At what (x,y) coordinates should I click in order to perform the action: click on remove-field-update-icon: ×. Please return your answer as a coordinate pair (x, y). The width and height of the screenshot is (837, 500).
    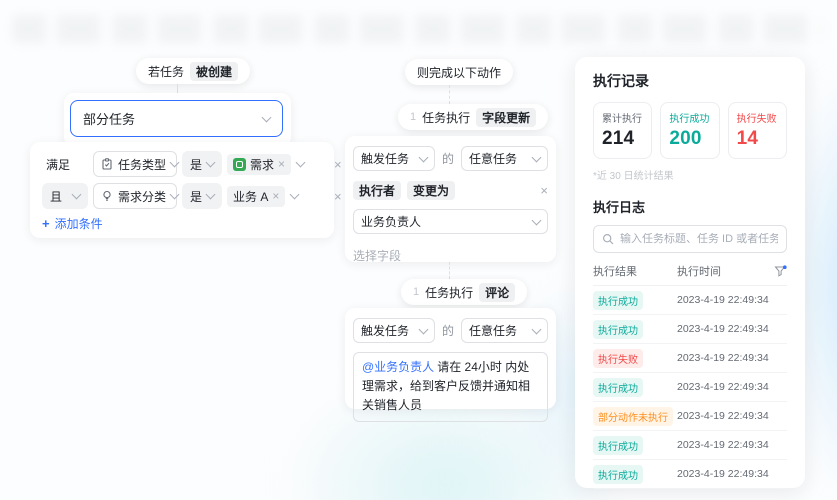
    Looking at the image, I should click on (544, 190).